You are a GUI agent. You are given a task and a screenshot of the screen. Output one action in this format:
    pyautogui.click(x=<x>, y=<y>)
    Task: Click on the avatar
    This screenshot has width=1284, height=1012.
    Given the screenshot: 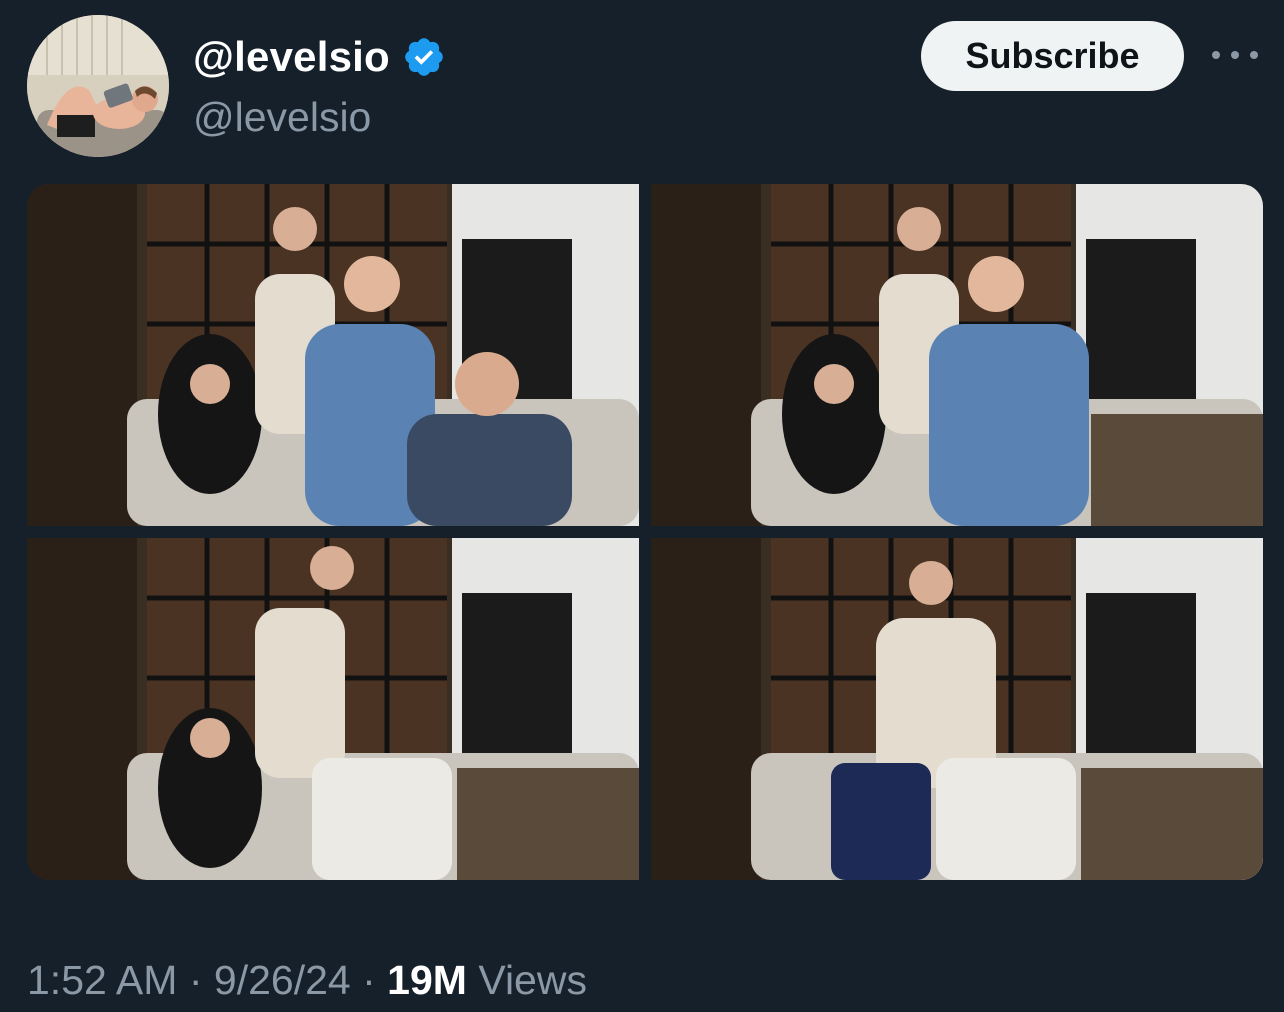 What is the action you would take?
    pyautogui.click(x=98, y=86)
    